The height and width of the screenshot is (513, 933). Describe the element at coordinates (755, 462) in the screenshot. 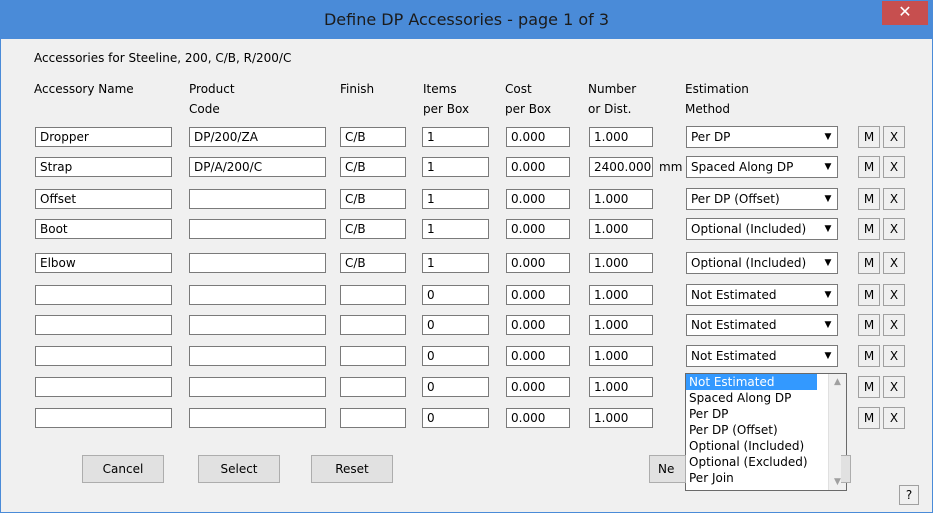

I see `dropdown-option: Optional (Excluded)` at that location.